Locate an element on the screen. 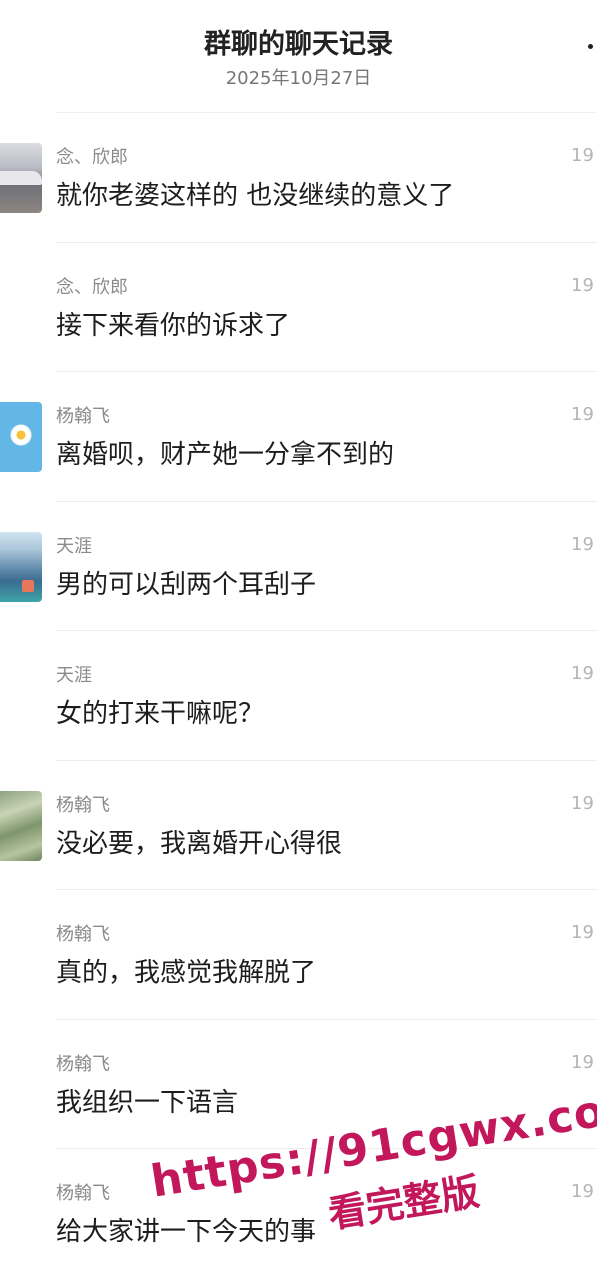 Image resolution: width=597 pixels, height=1280 pixels. more-dot-icon is located at coordinates (590, 46).